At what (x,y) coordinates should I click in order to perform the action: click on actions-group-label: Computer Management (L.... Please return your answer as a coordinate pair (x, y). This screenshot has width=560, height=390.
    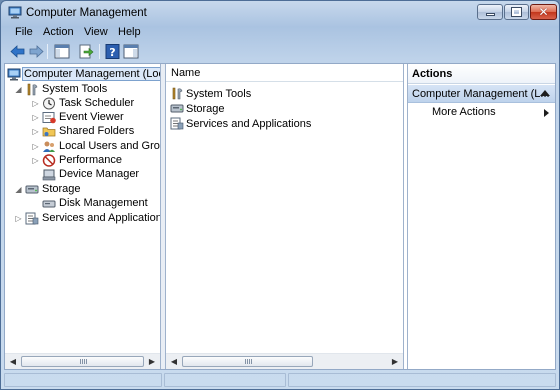
    Looking at the image, I should click on (481, 94).